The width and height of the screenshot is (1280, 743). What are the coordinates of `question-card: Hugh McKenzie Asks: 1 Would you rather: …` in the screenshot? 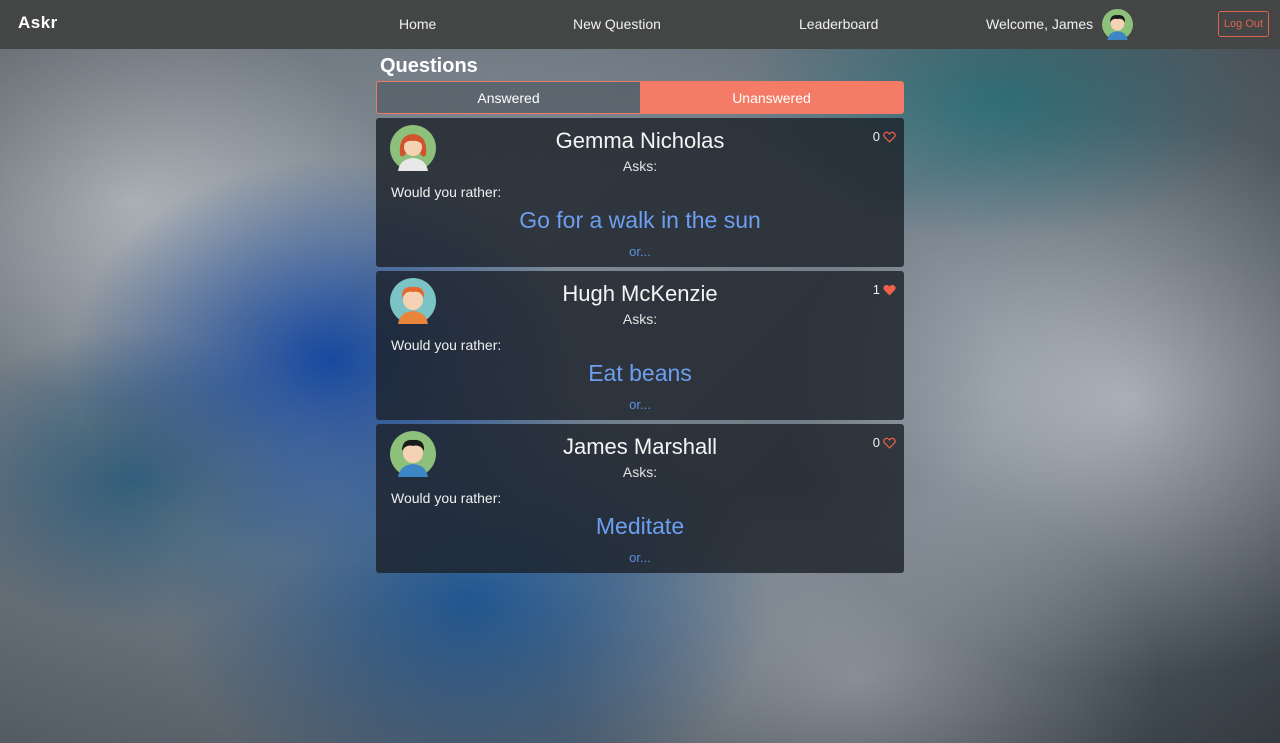 It's located at (640, 345).